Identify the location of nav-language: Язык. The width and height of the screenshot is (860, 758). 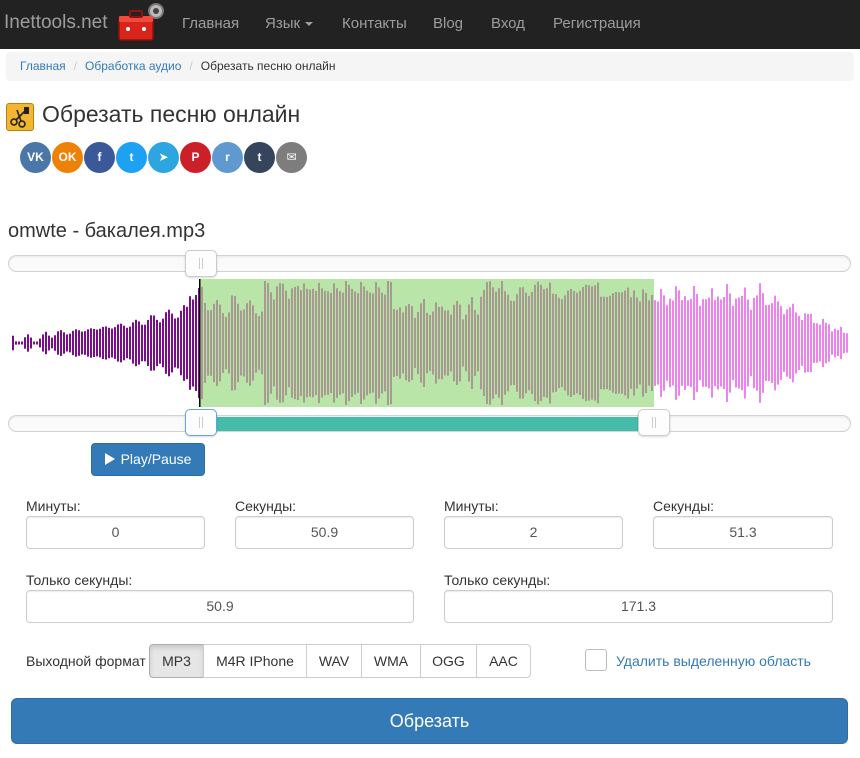
(289, 23).